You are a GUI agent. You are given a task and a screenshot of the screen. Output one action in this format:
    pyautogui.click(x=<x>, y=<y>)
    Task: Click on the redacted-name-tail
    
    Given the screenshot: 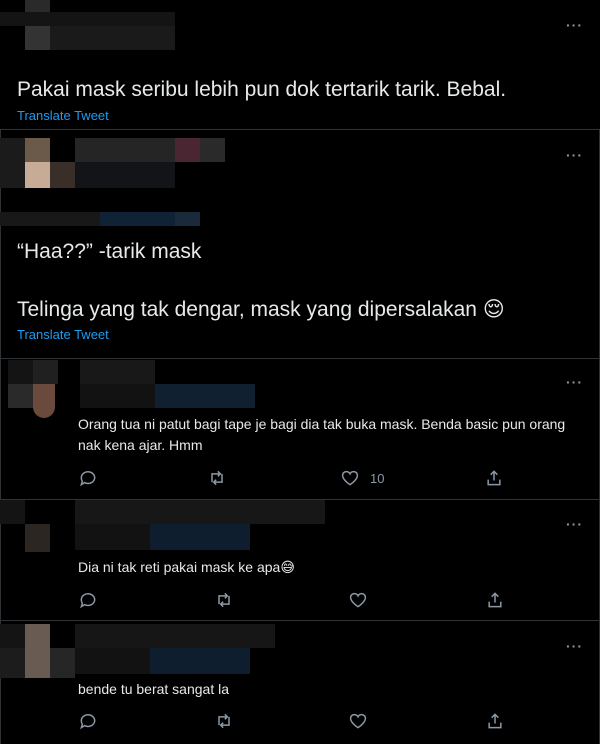 What is the action you would take?
    pyautogui.click(x=212, y=150)
    